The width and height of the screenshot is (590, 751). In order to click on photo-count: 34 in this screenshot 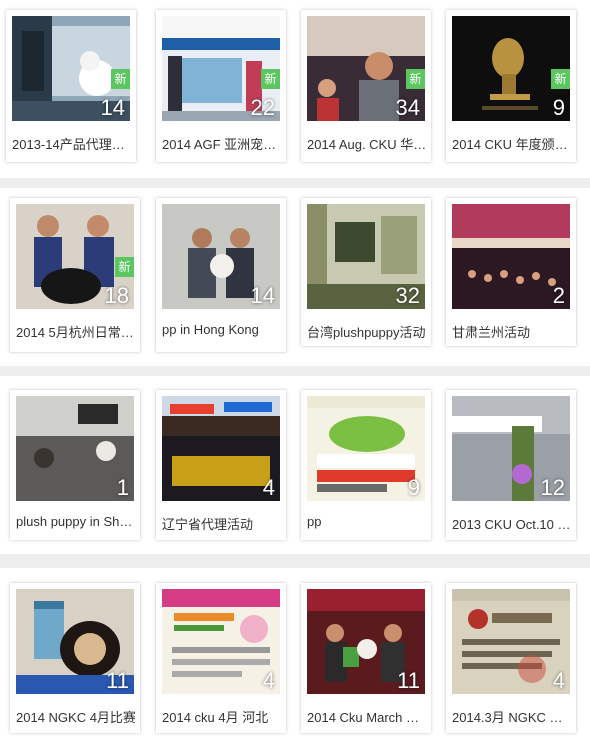, I will do `click(407, 107)`.